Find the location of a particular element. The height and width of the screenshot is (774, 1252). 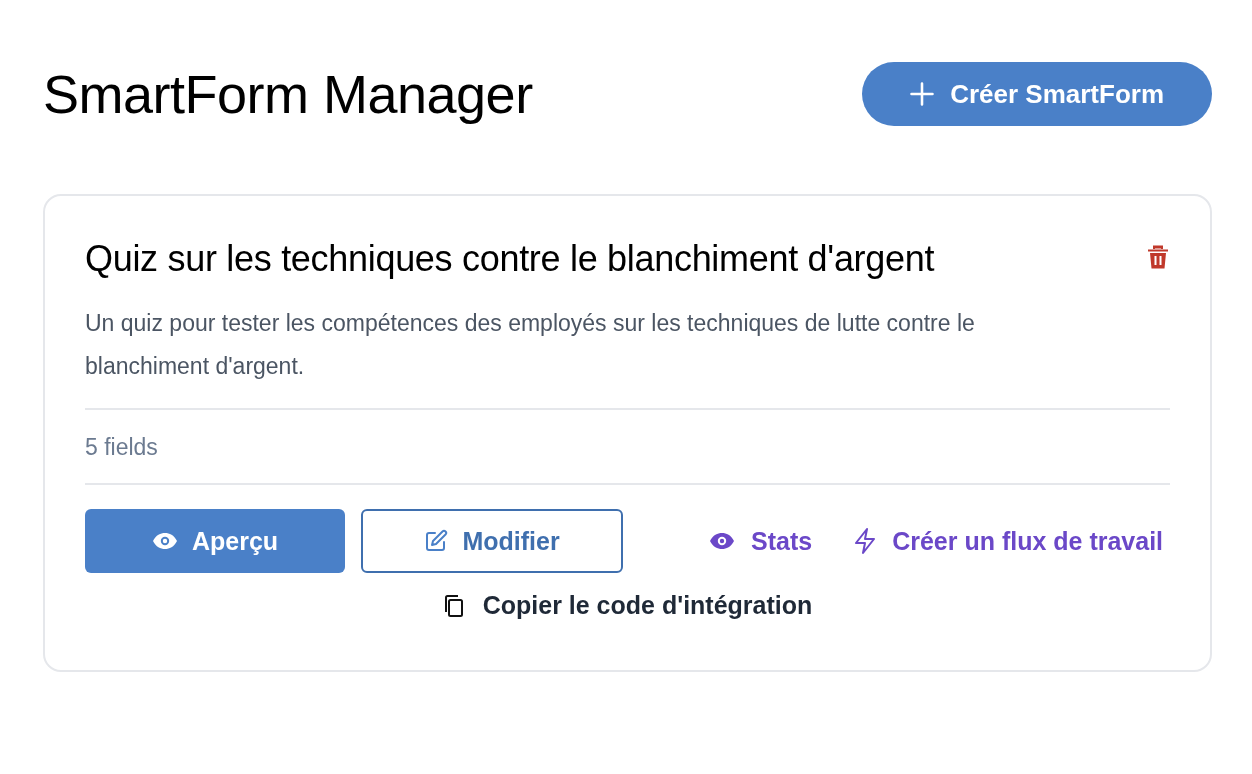

action-button: Aperçu is located at coordinates (215, 541).